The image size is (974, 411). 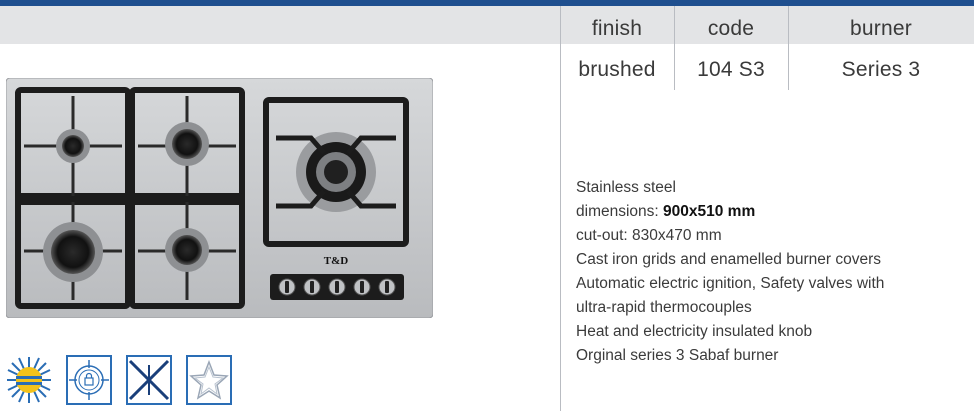 What do you see at coordinates (617, 28) in the screenshot?
I see `spec-header-finish: finish` at bounding box center [617, 28].